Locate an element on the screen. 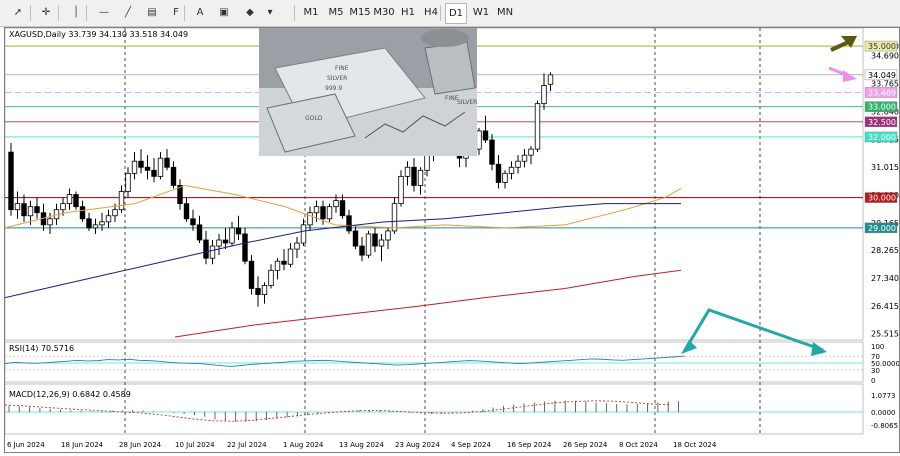 The height and width of the screenshot is (456, 900). price-axis-label: 27.340 is located at coordinates (885, 278).